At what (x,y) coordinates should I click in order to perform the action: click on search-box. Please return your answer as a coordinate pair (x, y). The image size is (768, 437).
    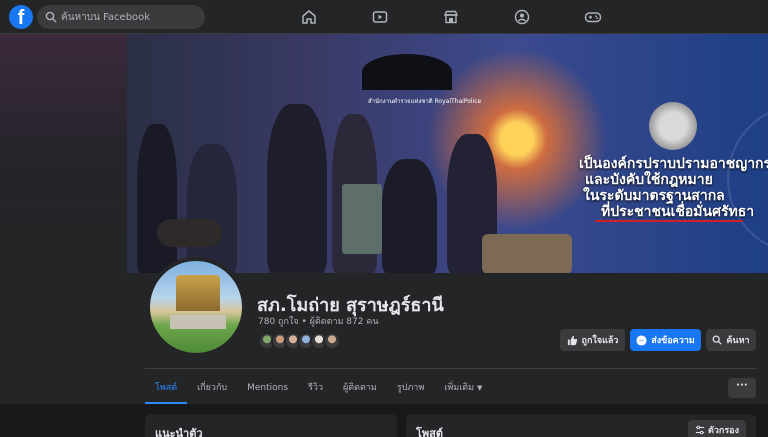
    Looking at the image, I should click on (121, 17).